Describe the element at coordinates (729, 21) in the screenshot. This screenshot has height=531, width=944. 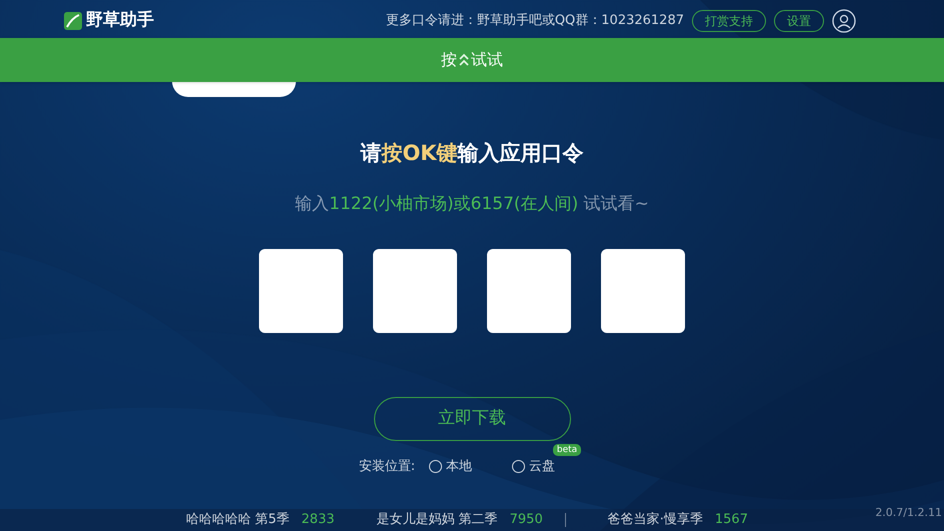
I see `header-button: 打赏支持` at that location.